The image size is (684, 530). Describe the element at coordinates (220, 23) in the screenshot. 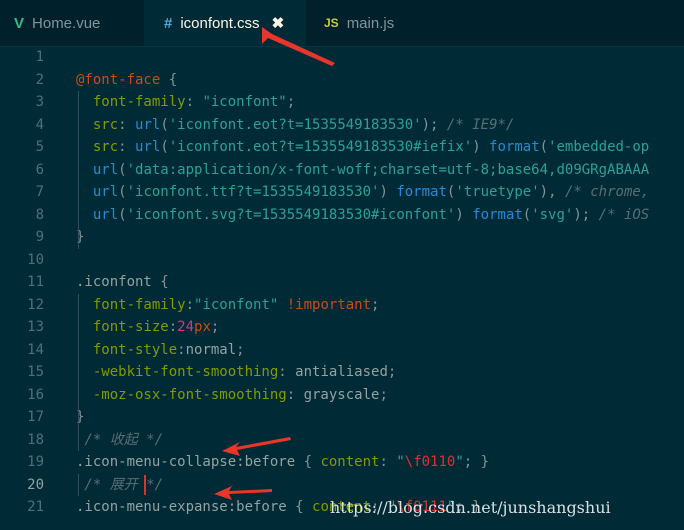

I see `tab-label: iconfont.css` at that location.